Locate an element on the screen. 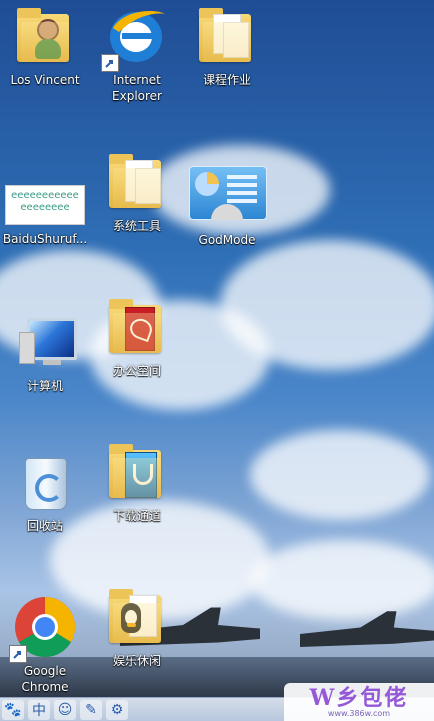  desktop-icon-recycle-bin: 回收站 is located at coordinates (45, 492).